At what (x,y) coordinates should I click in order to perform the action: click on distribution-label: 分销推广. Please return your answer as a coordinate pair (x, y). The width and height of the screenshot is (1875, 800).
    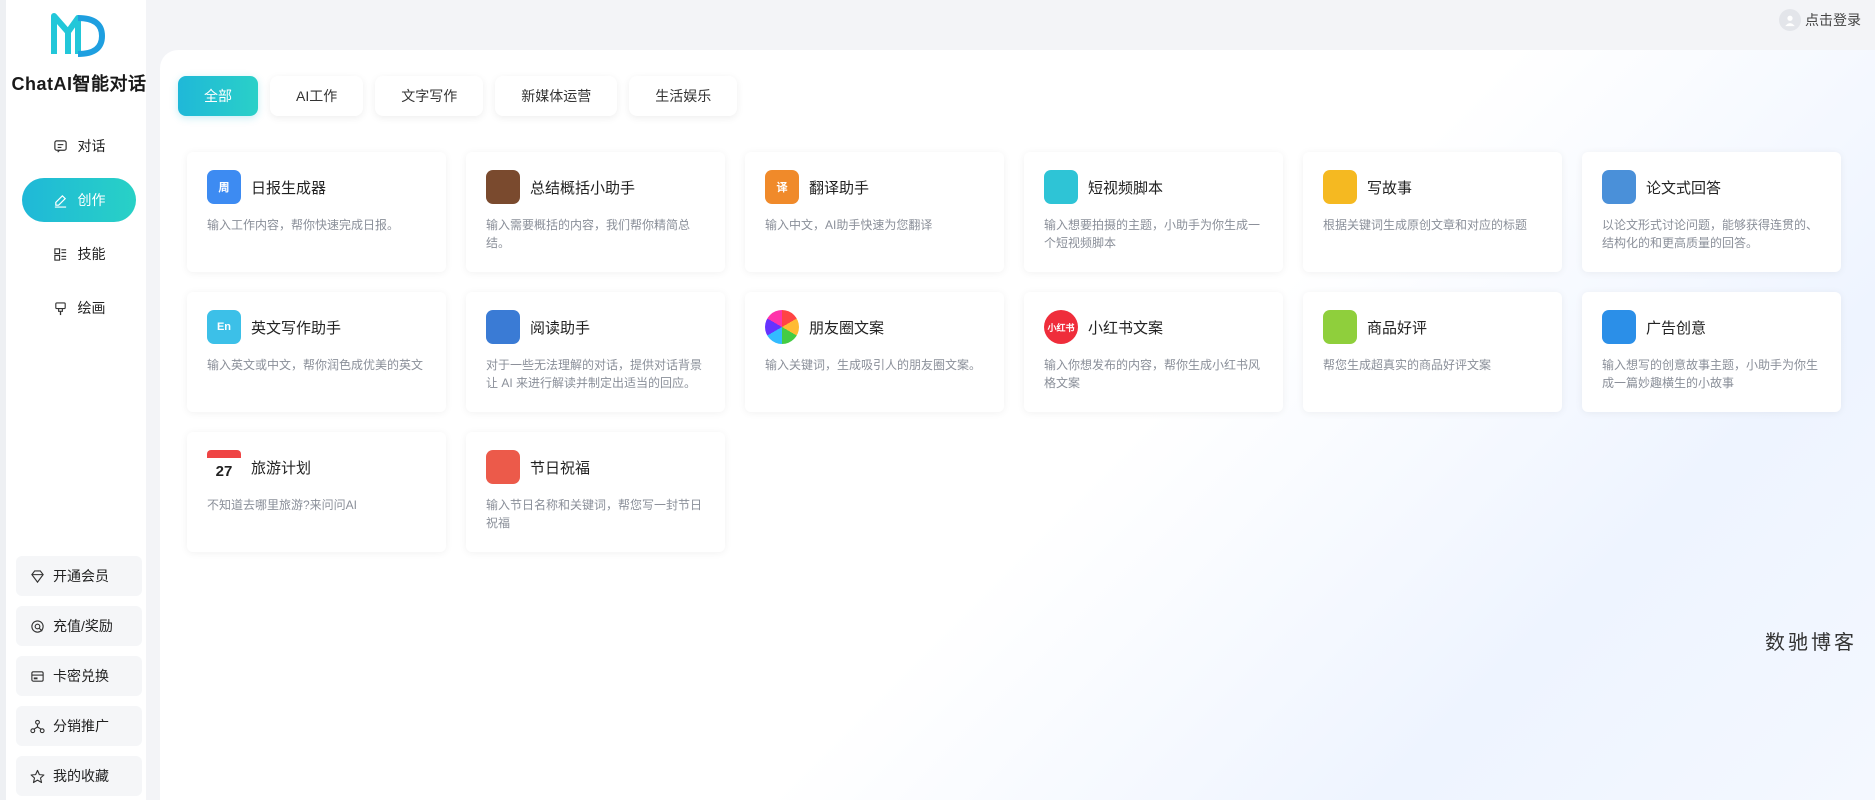
    Looking at the image, I should click on (81, 726).